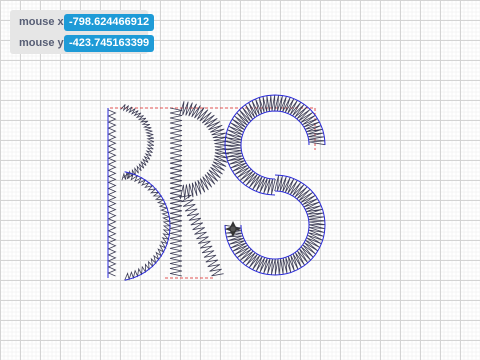 The height and width of the screenshot is (360, 480). Describe the element at coordinates (109, 22) in the screenshot. I see `mouse-x-value: -798.624466912` at that location.